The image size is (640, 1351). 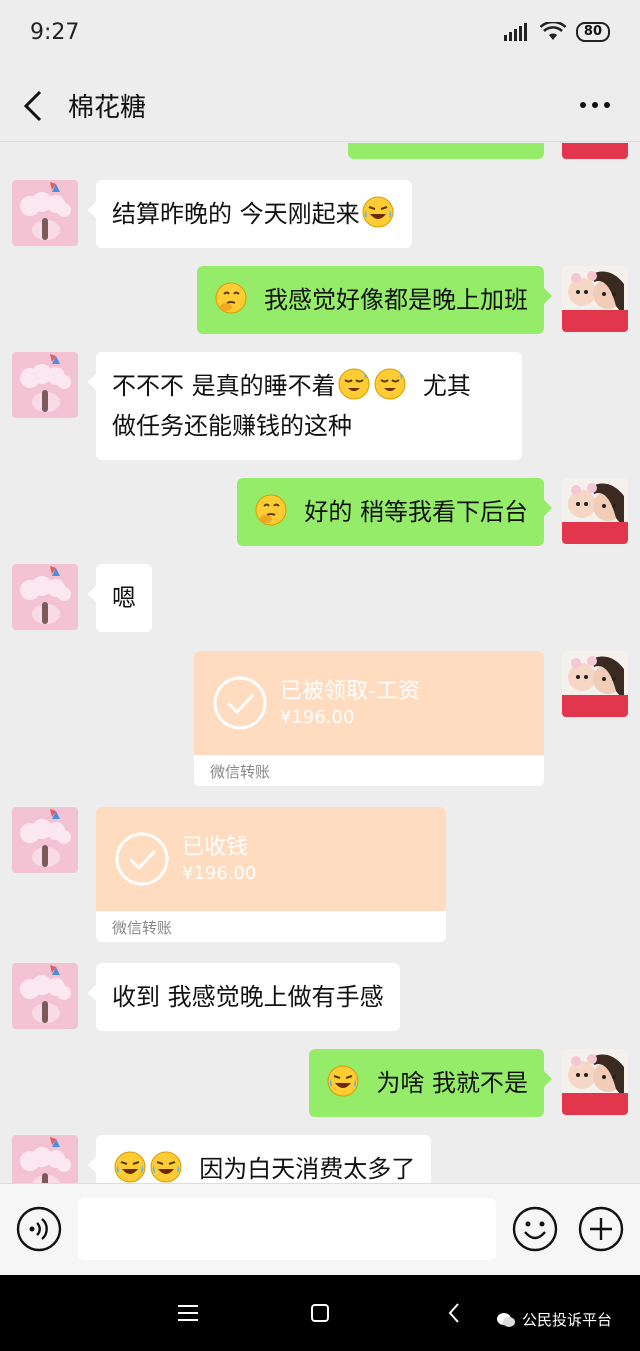 What do you see at coordinates (416, 512) in the screenshot?
I see `message-text: 好的 稍等我看下后台` at bounding box center [416, 512].